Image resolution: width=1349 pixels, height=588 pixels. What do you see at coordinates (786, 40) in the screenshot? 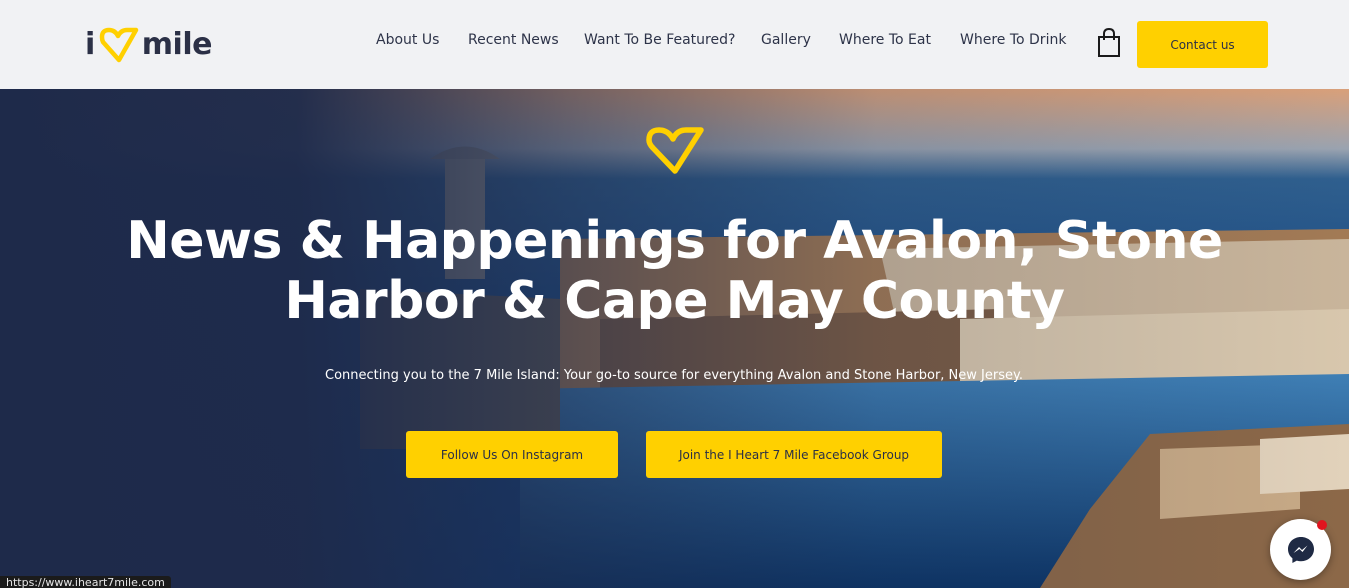
I see `nav-gallery: Gallery` at bounding box center [786, 40].